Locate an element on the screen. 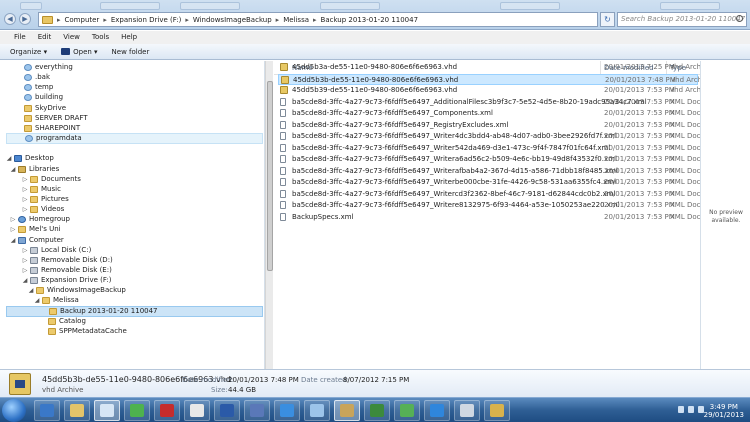 The width and height of the screenshot is (750, 422). taskbar-folder-button is located at coordinates (497, 410).